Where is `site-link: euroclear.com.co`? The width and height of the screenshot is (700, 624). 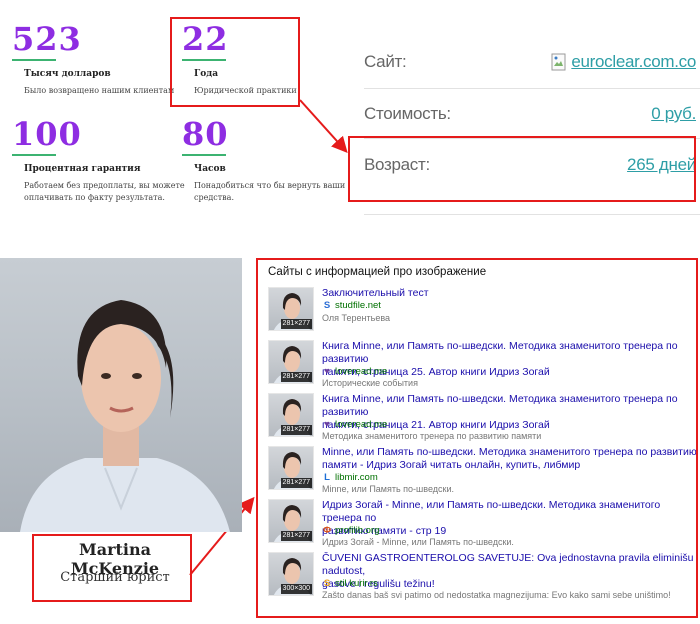
site-link: euroclear.com.co is located at coordinates (623, 62).